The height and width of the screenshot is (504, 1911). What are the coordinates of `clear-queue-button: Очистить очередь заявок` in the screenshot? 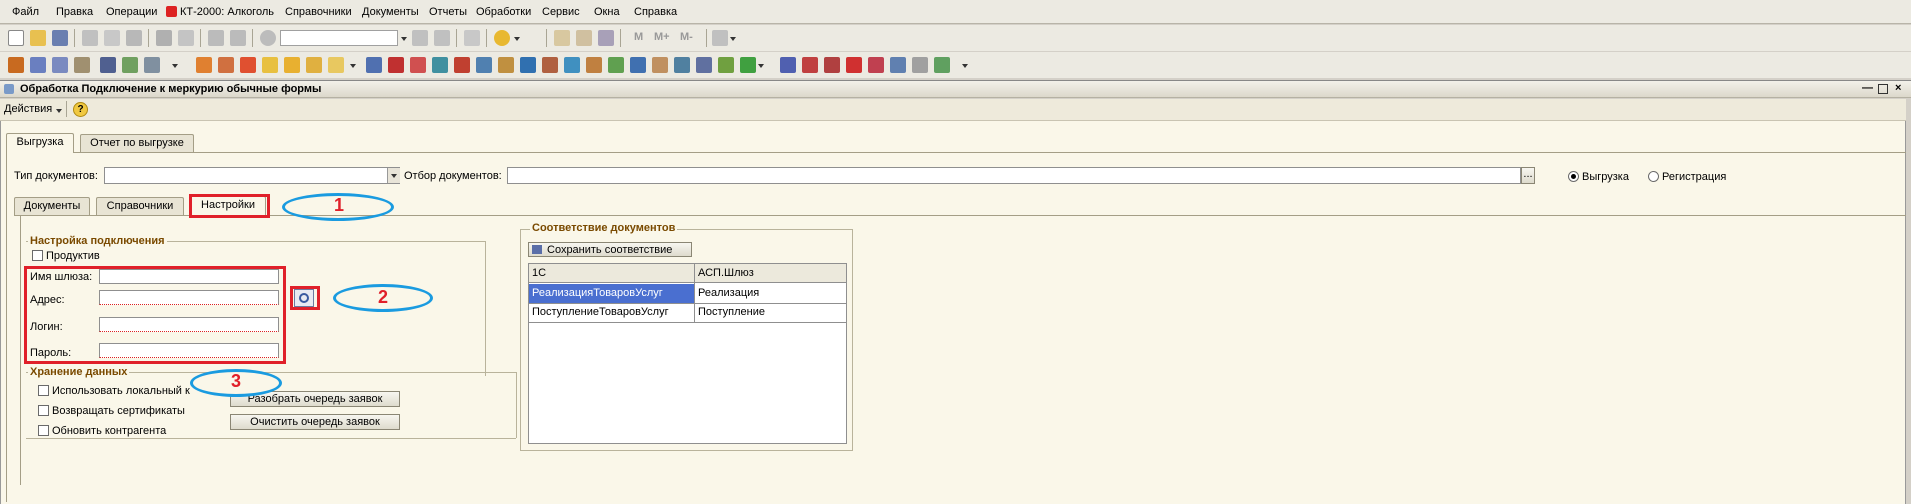 It's located at (315, 422).